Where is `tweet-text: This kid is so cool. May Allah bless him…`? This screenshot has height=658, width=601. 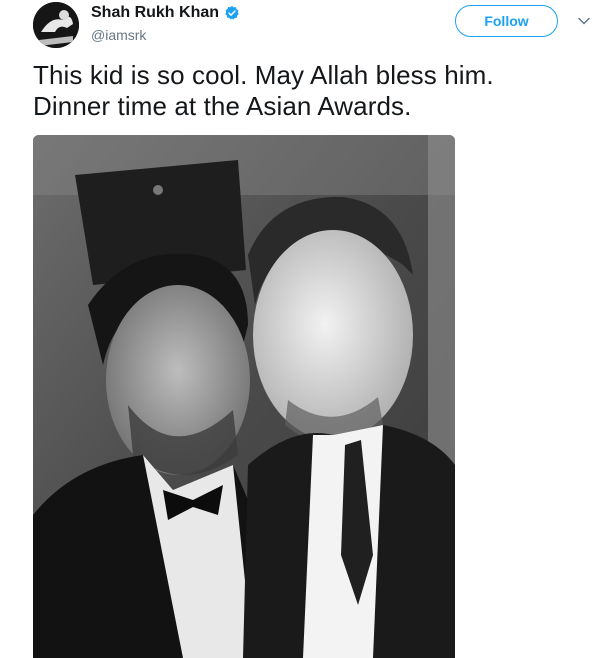 tweet-text: This kid is so cool. May Allah bless him… is located at coordinates (303, 91).